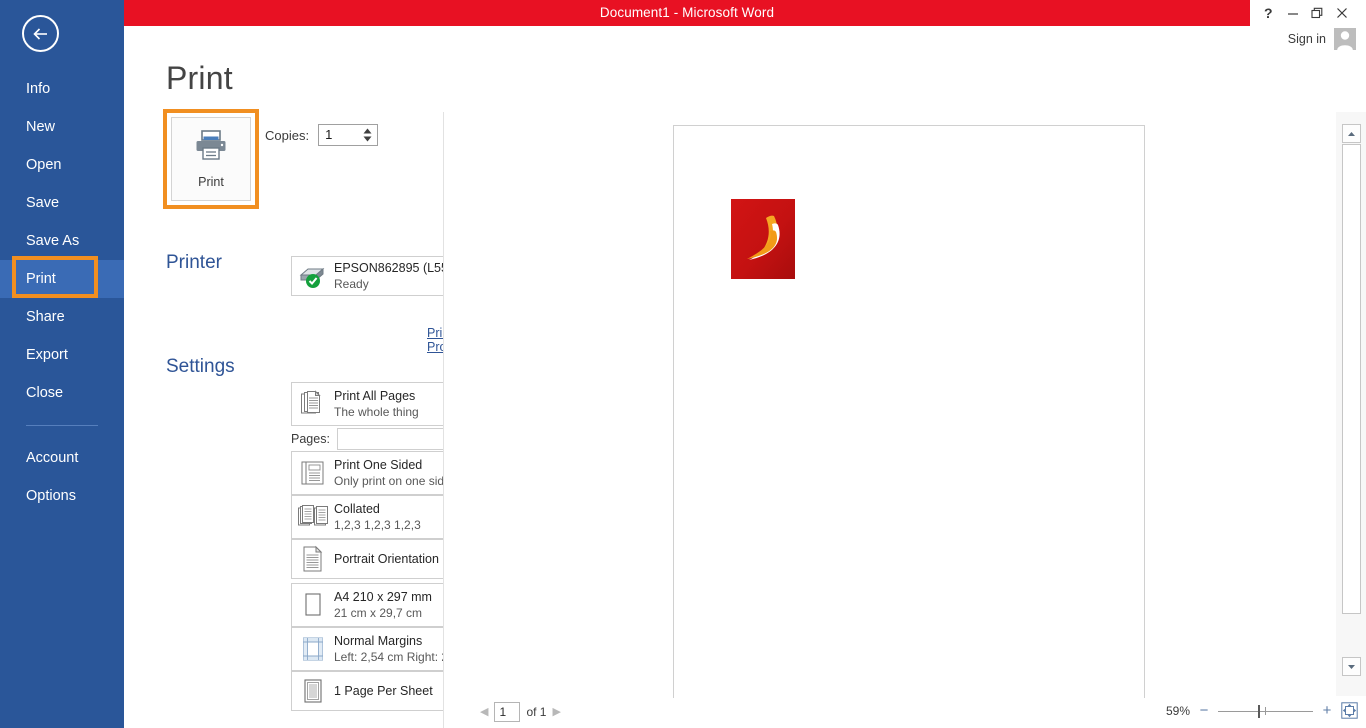 The image size is (1366, 728). Describe the element at coordinates (62, 496) in the screenshot. I see `sidebar-item-options: Options` at that location.